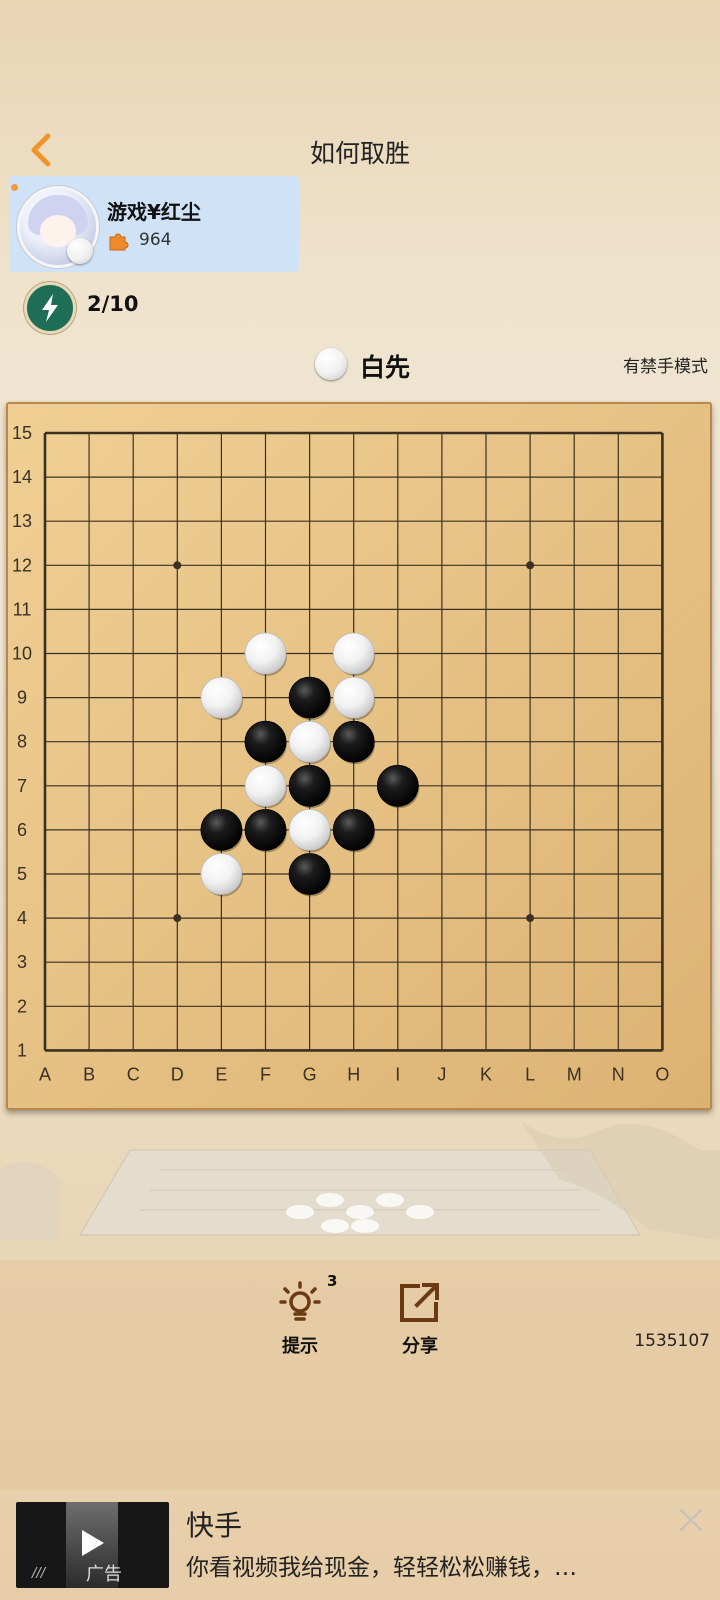 This screenshot has width=720, height=1600. I want to click on turn-label: 白先, so click(385, 367).